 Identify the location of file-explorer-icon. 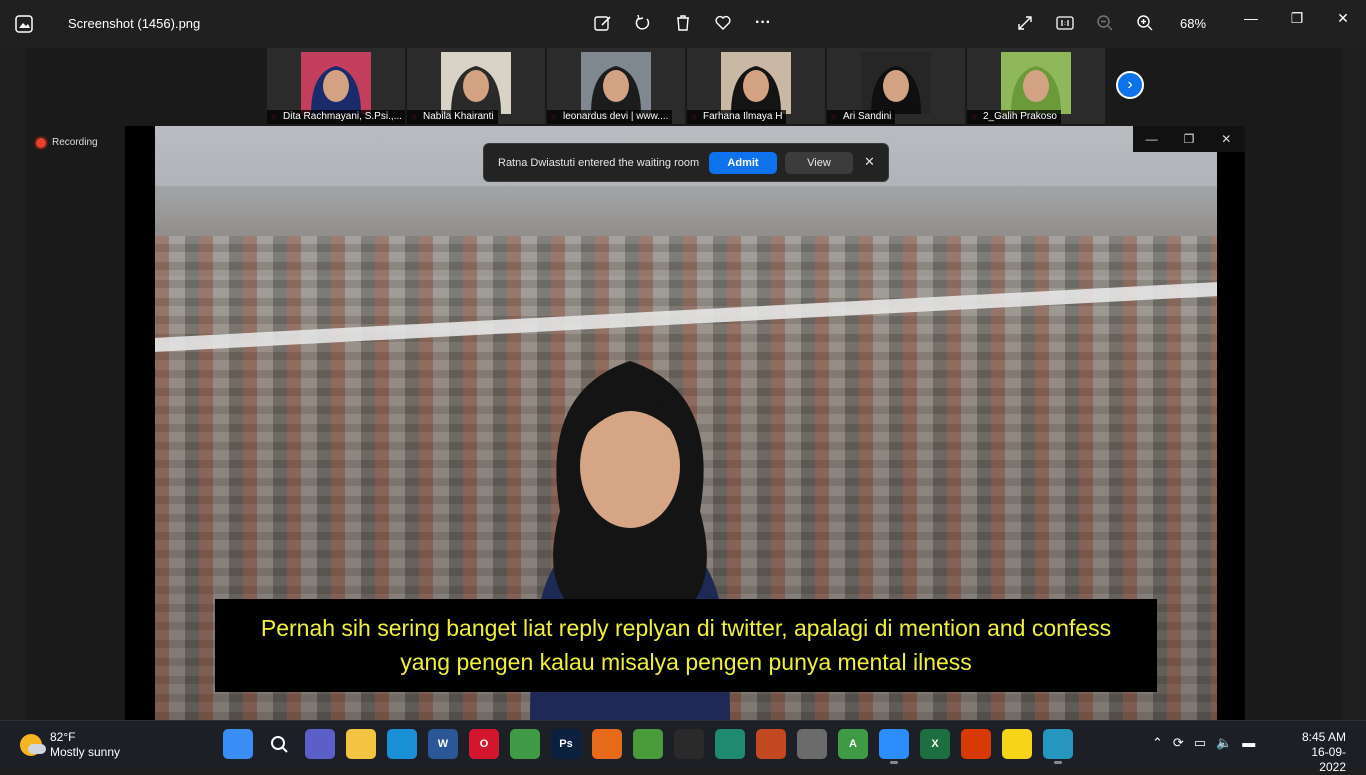
(361, 744).